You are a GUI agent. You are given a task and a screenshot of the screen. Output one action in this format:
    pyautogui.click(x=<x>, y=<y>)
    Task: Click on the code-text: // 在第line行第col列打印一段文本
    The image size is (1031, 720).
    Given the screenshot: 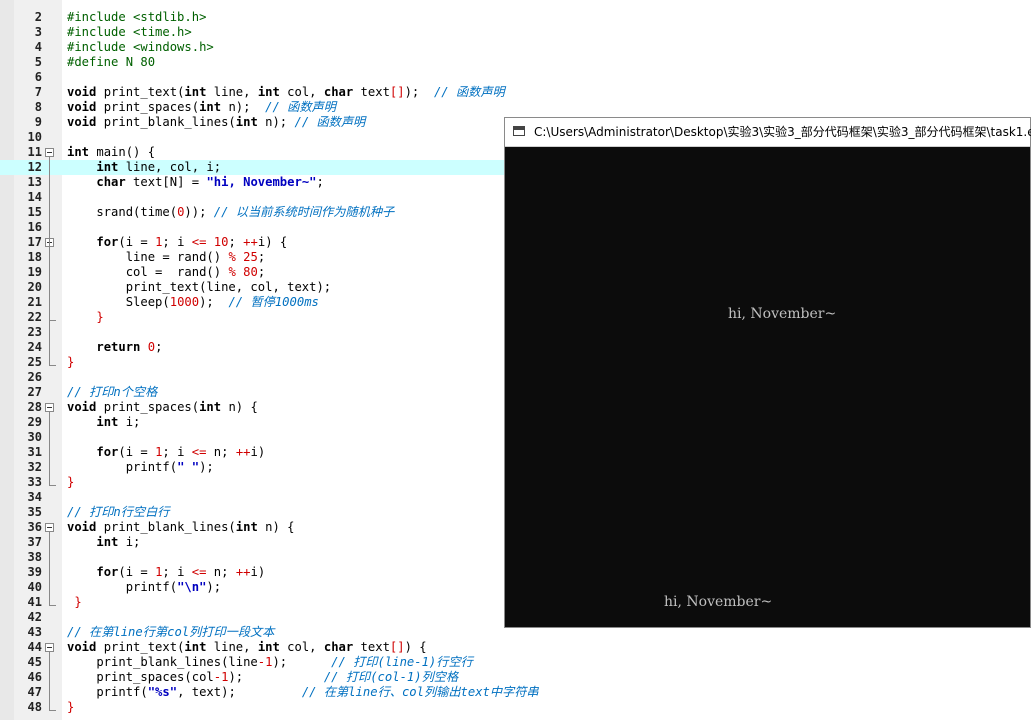 What is the action you would take?
    pyautogui.click(x=170, y=632)
    